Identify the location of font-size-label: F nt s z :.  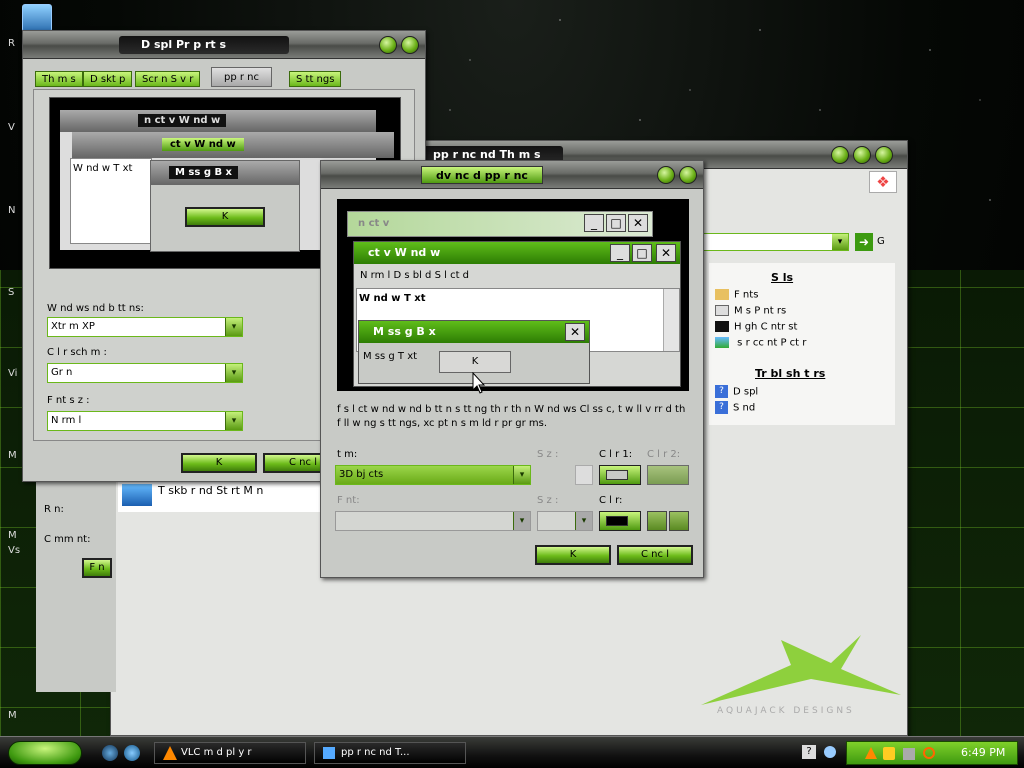
(68, 400).